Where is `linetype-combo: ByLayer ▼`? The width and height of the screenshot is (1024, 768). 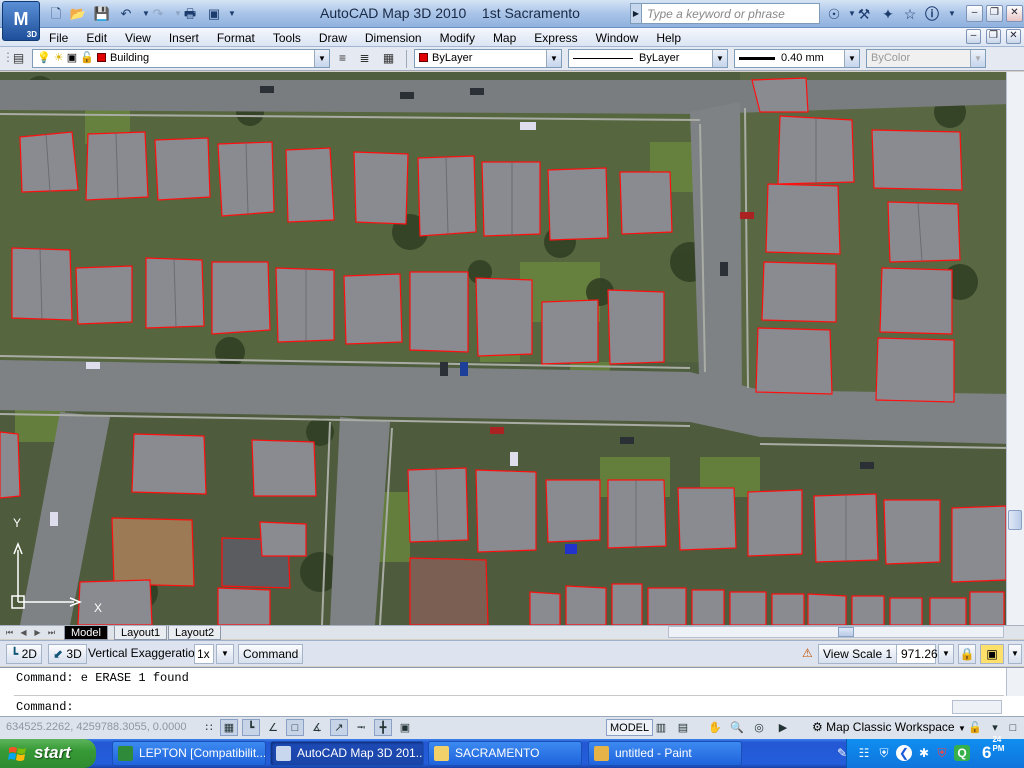
linetype-combo: ByLayer ▼ is located at coordinates (648, 58).